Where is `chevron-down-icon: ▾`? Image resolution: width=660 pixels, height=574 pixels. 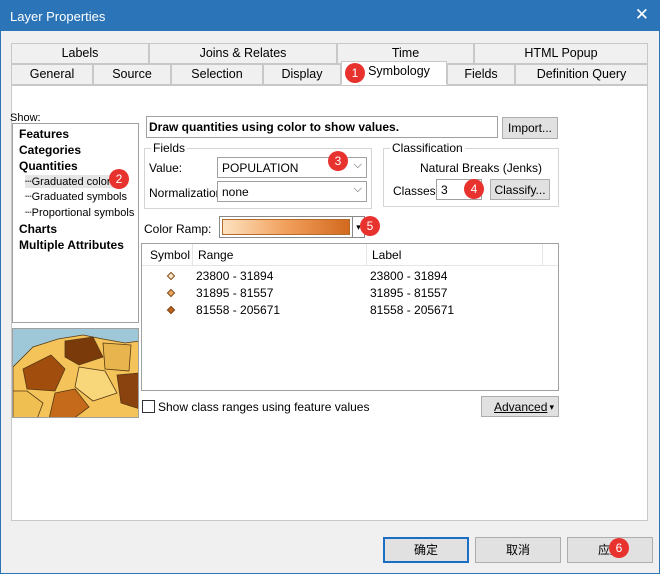
chevron-down-icon: ▾ is located at coordinates (551, 407).